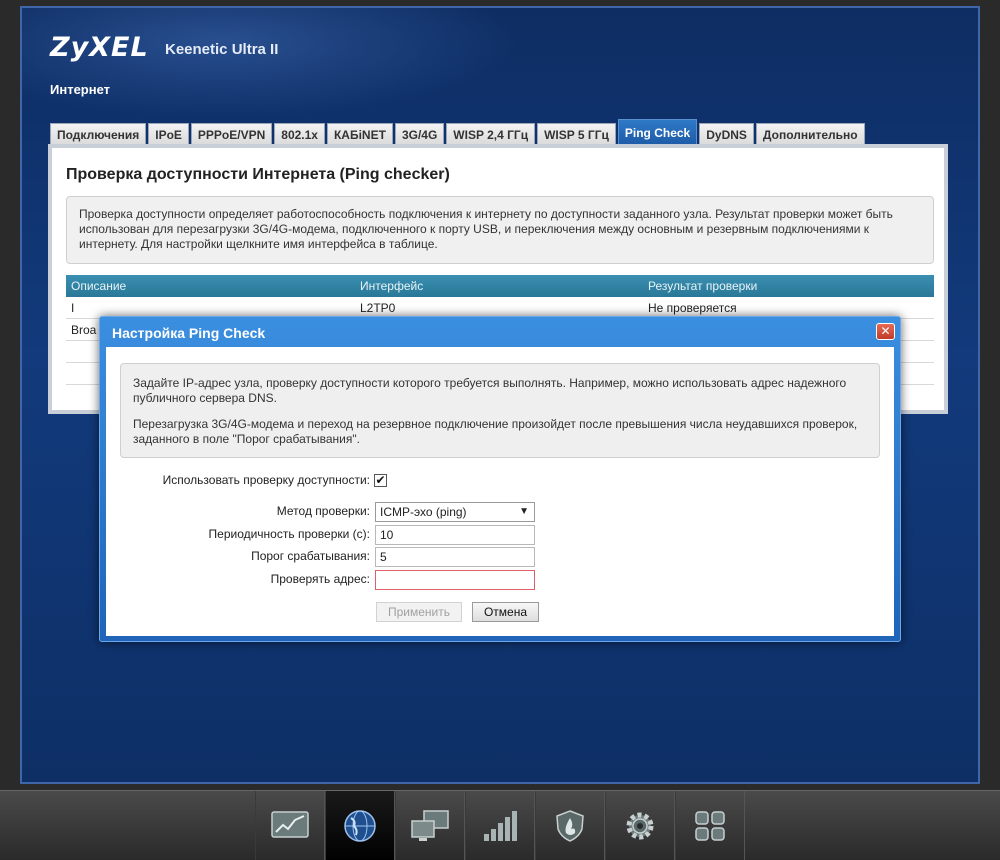 This screenshot has width=1000, height=860. Describe the element at coordinates (310, 556) in the screenshot. I see `threshold-label: Порог срабатывания:` at that location.